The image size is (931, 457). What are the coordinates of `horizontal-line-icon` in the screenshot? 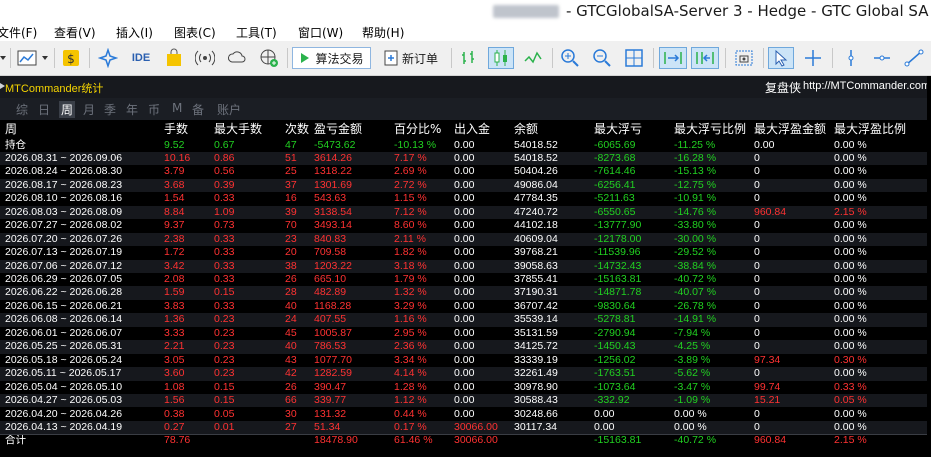 It's located at (882, 58).